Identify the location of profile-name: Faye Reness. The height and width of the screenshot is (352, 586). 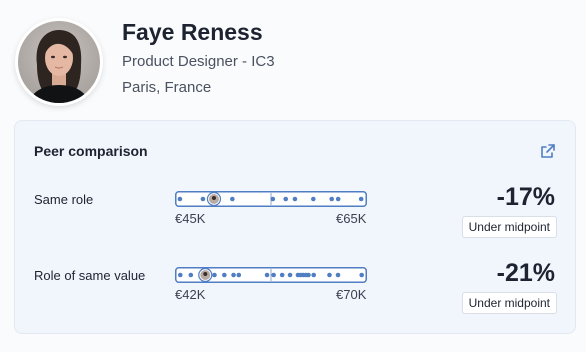
(192, 32).